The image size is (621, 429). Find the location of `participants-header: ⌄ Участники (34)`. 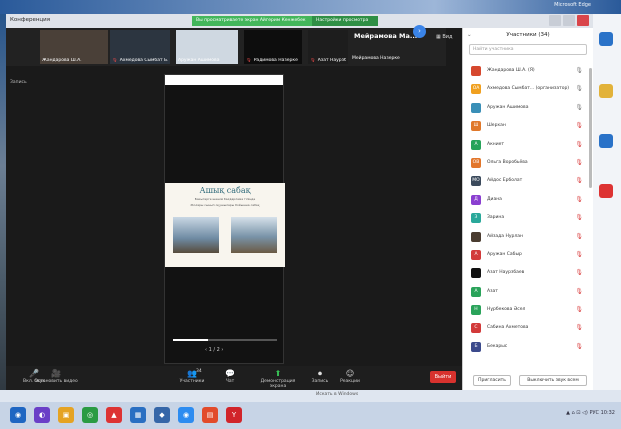

participants-header: ⌄ Участники (34) is located at coordinates (528, 35).